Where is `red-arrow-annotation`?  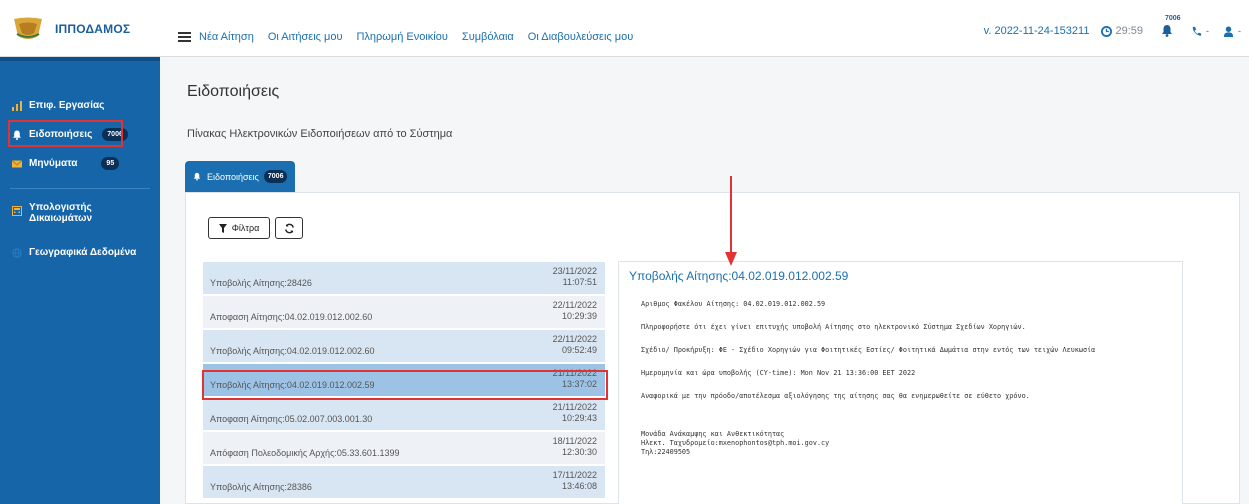 red-arrow-annotation is located at coordinates (731, 221).